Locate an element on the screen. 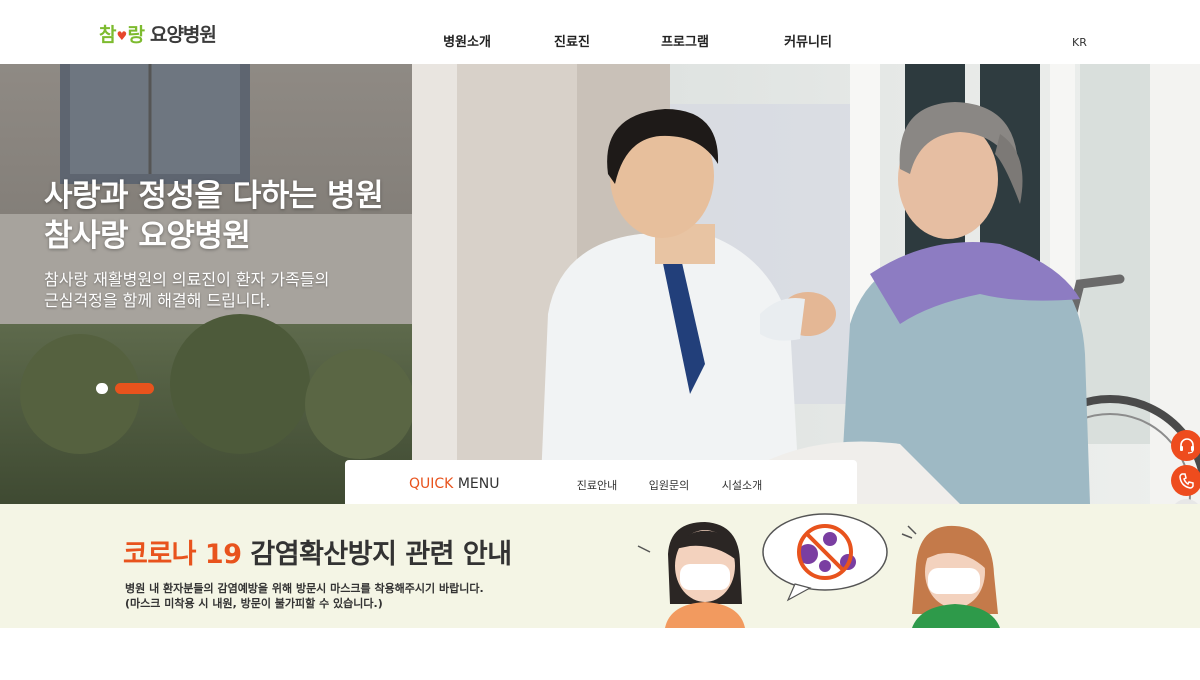  call-button is located at coordinates (1185, 480).